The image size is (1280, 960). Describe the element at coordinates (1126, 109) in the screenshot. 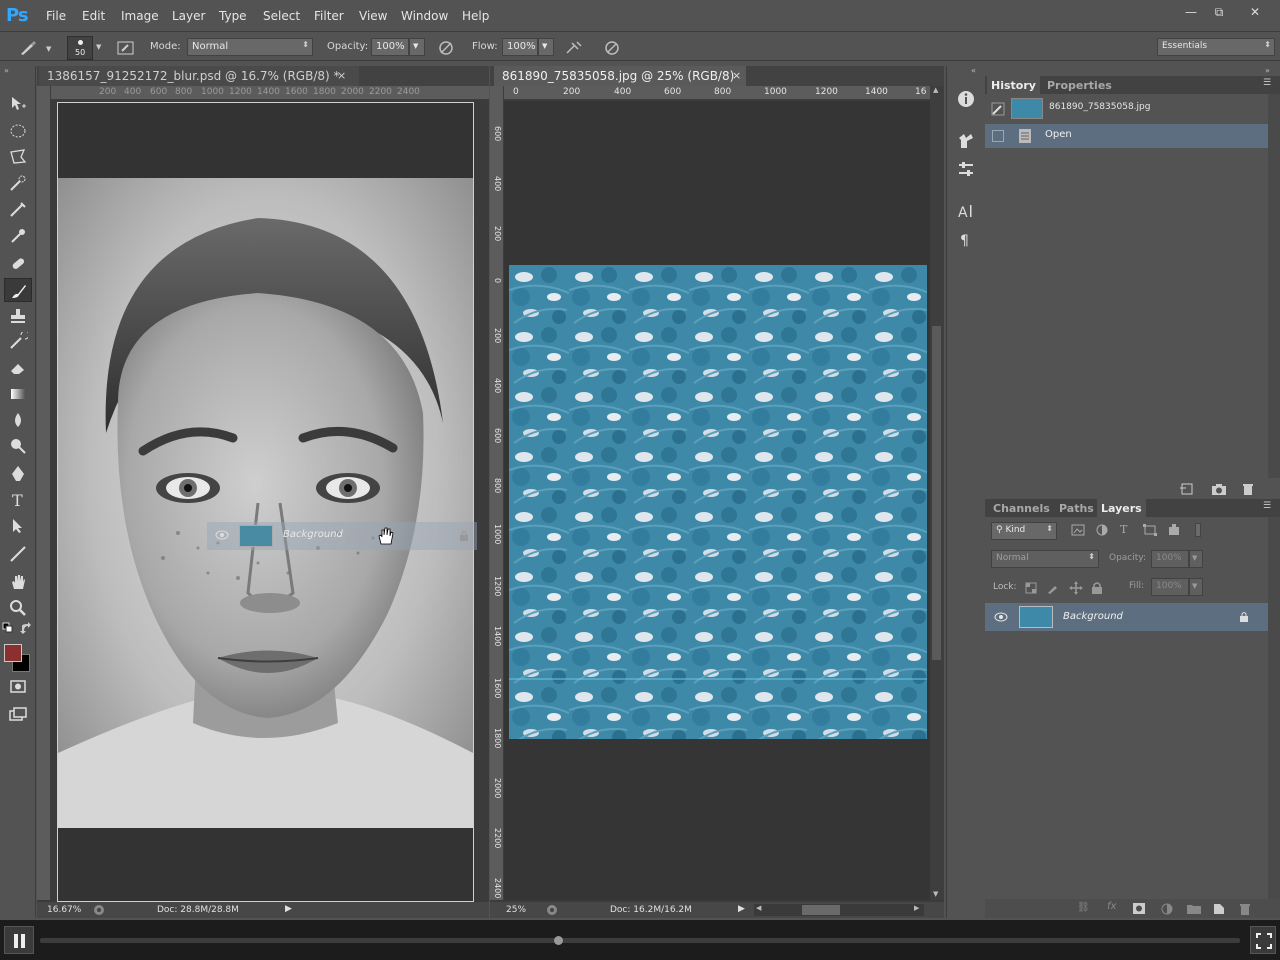

I see `history-snapshot-row: 861890_75835058.jpg` at that location.